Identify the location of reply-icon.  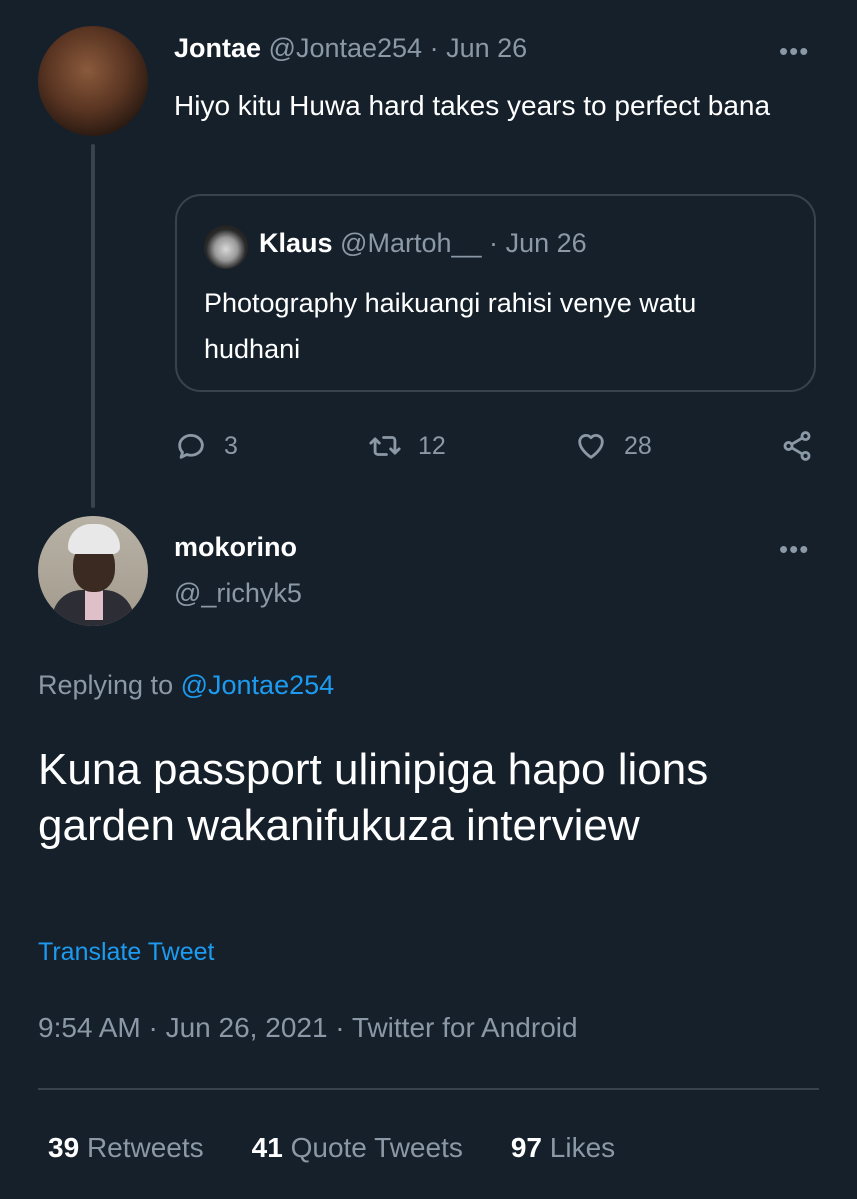
(191, 446).